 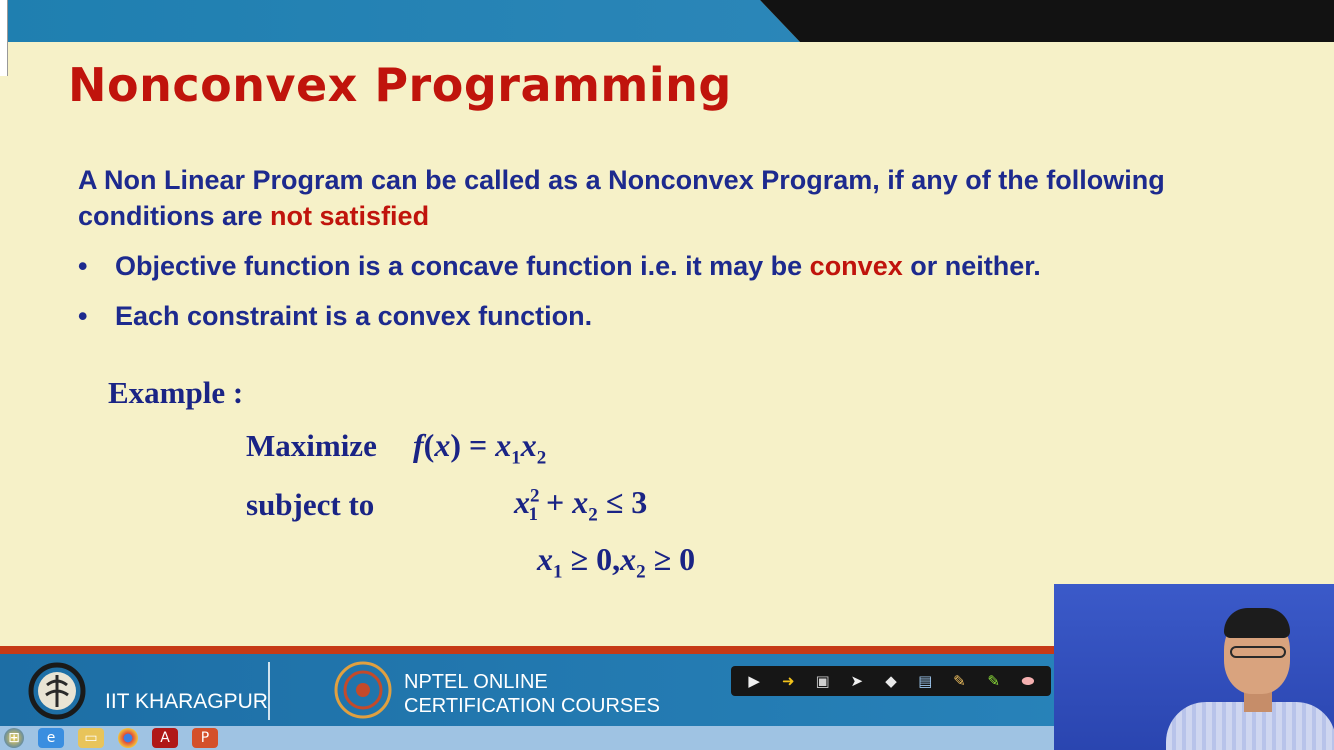 I want to click on presenter-glasses, so click(x=1258, y=652).